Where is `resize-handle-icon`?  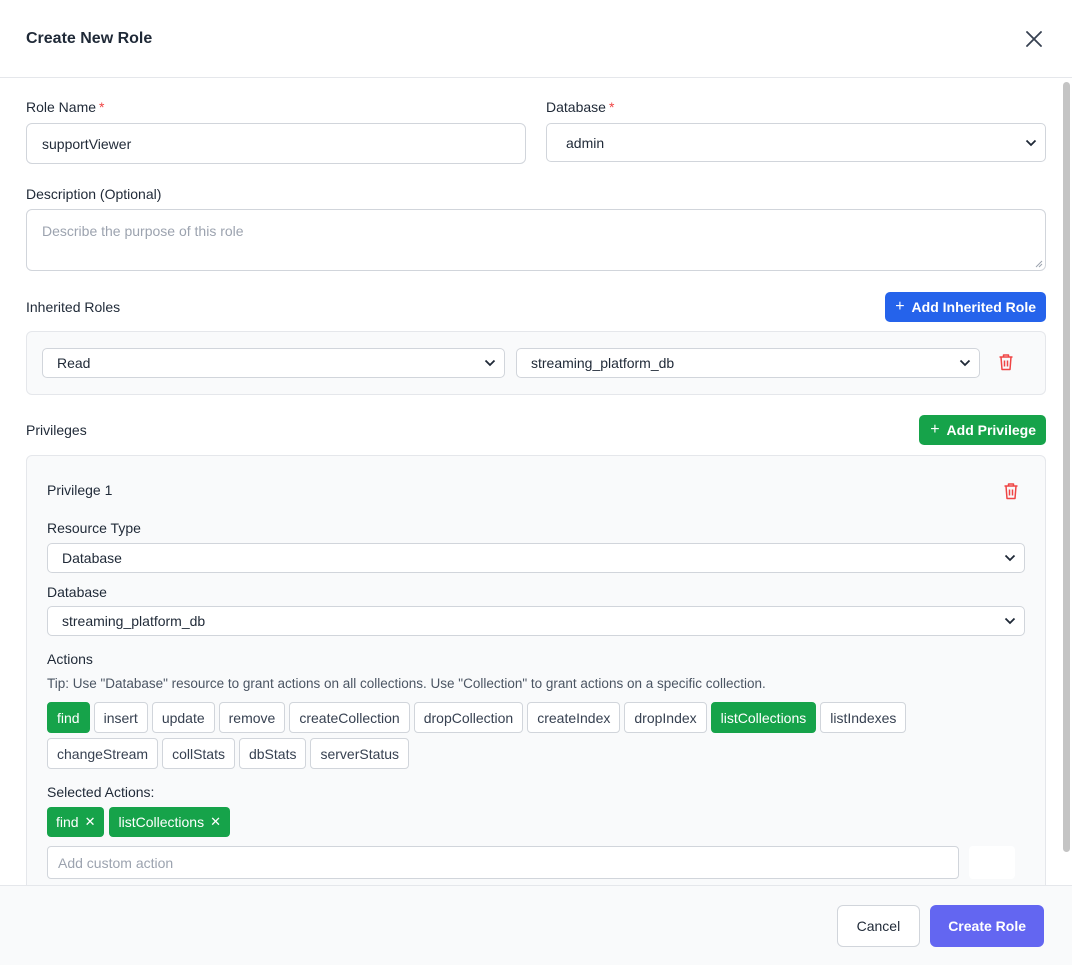
resize-handle-icon is located at coordinates (1039, 264).